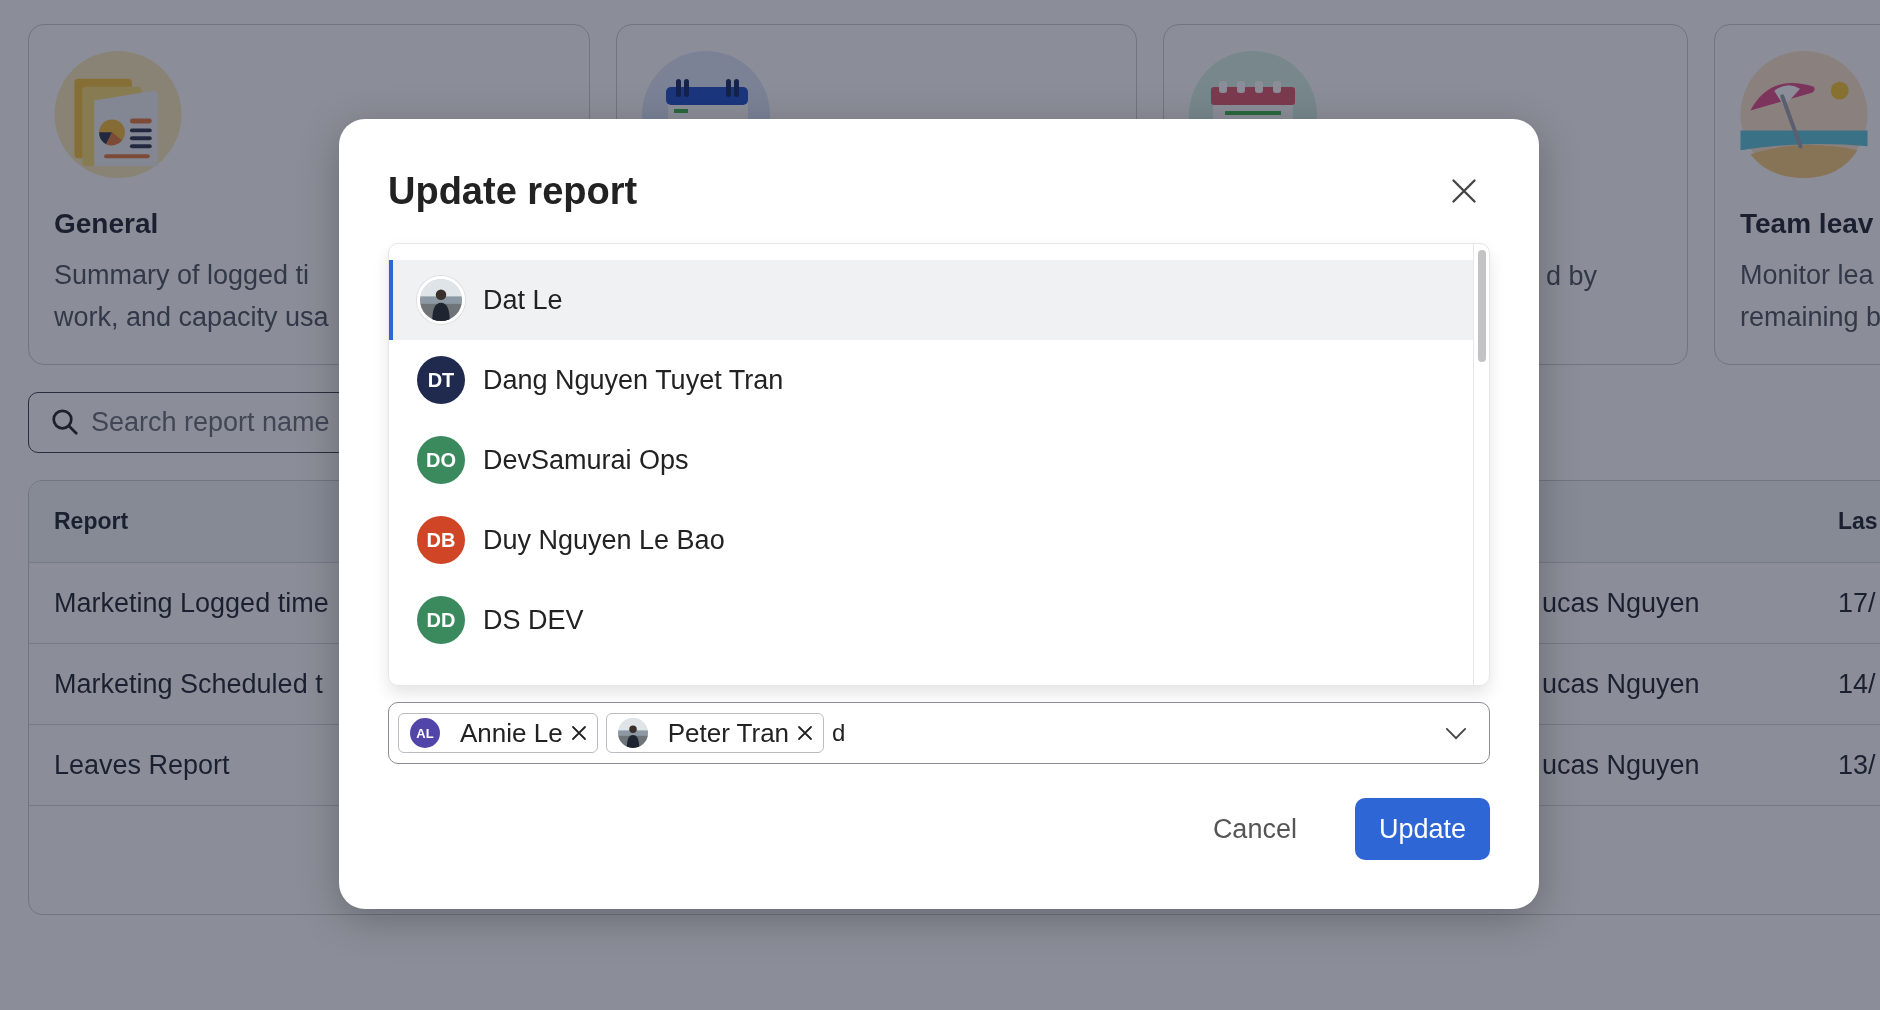  I want to click on chip-label: Annie Le, so click(511, 733).